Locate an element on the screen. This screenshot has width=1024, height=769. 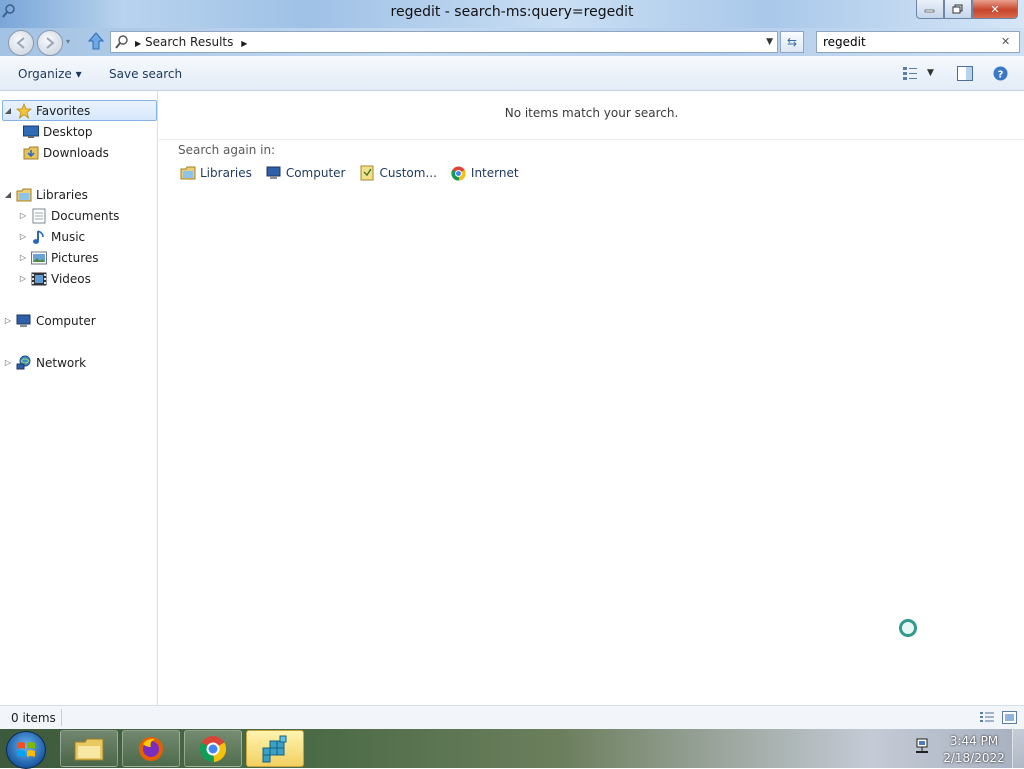
command-bar: Organize ▾ Save search ▼ ? is located at coordinates (512, 73).